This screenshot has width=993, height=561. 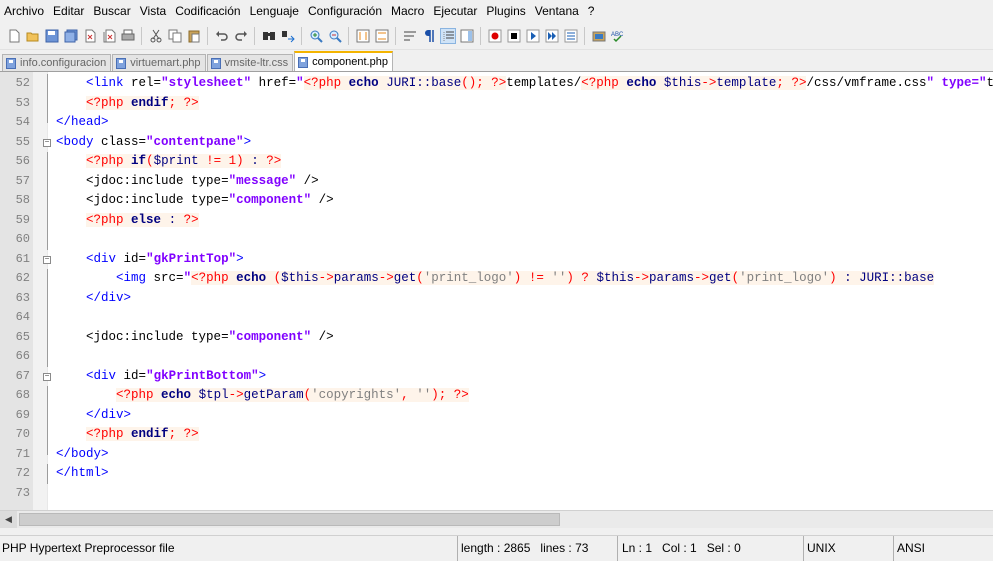 I want to click on line-number: 59, so click(x=22, y=219).